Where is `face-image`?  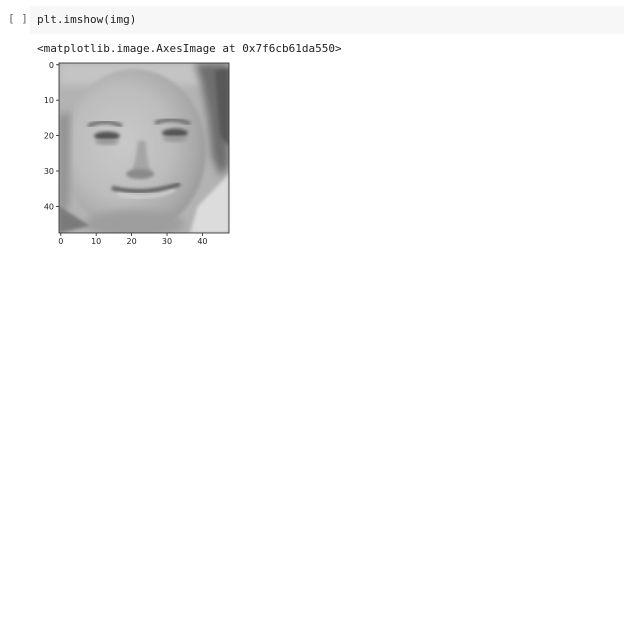
face-image is located at coordinates (144, 148).